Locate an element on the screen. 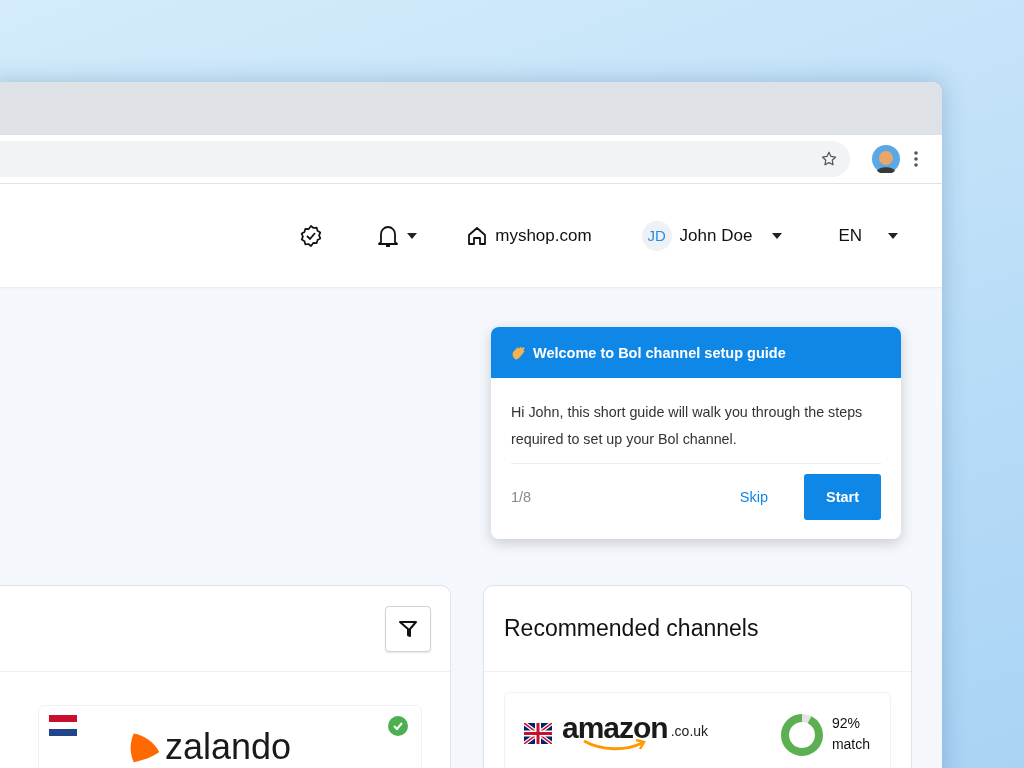 Image resolution: width=1024 pixels, height=768 pixels. tour-message: Hi John, this short guide will walk you through the steps required to set up your Bol channel. is located at coordinates (696, 431).